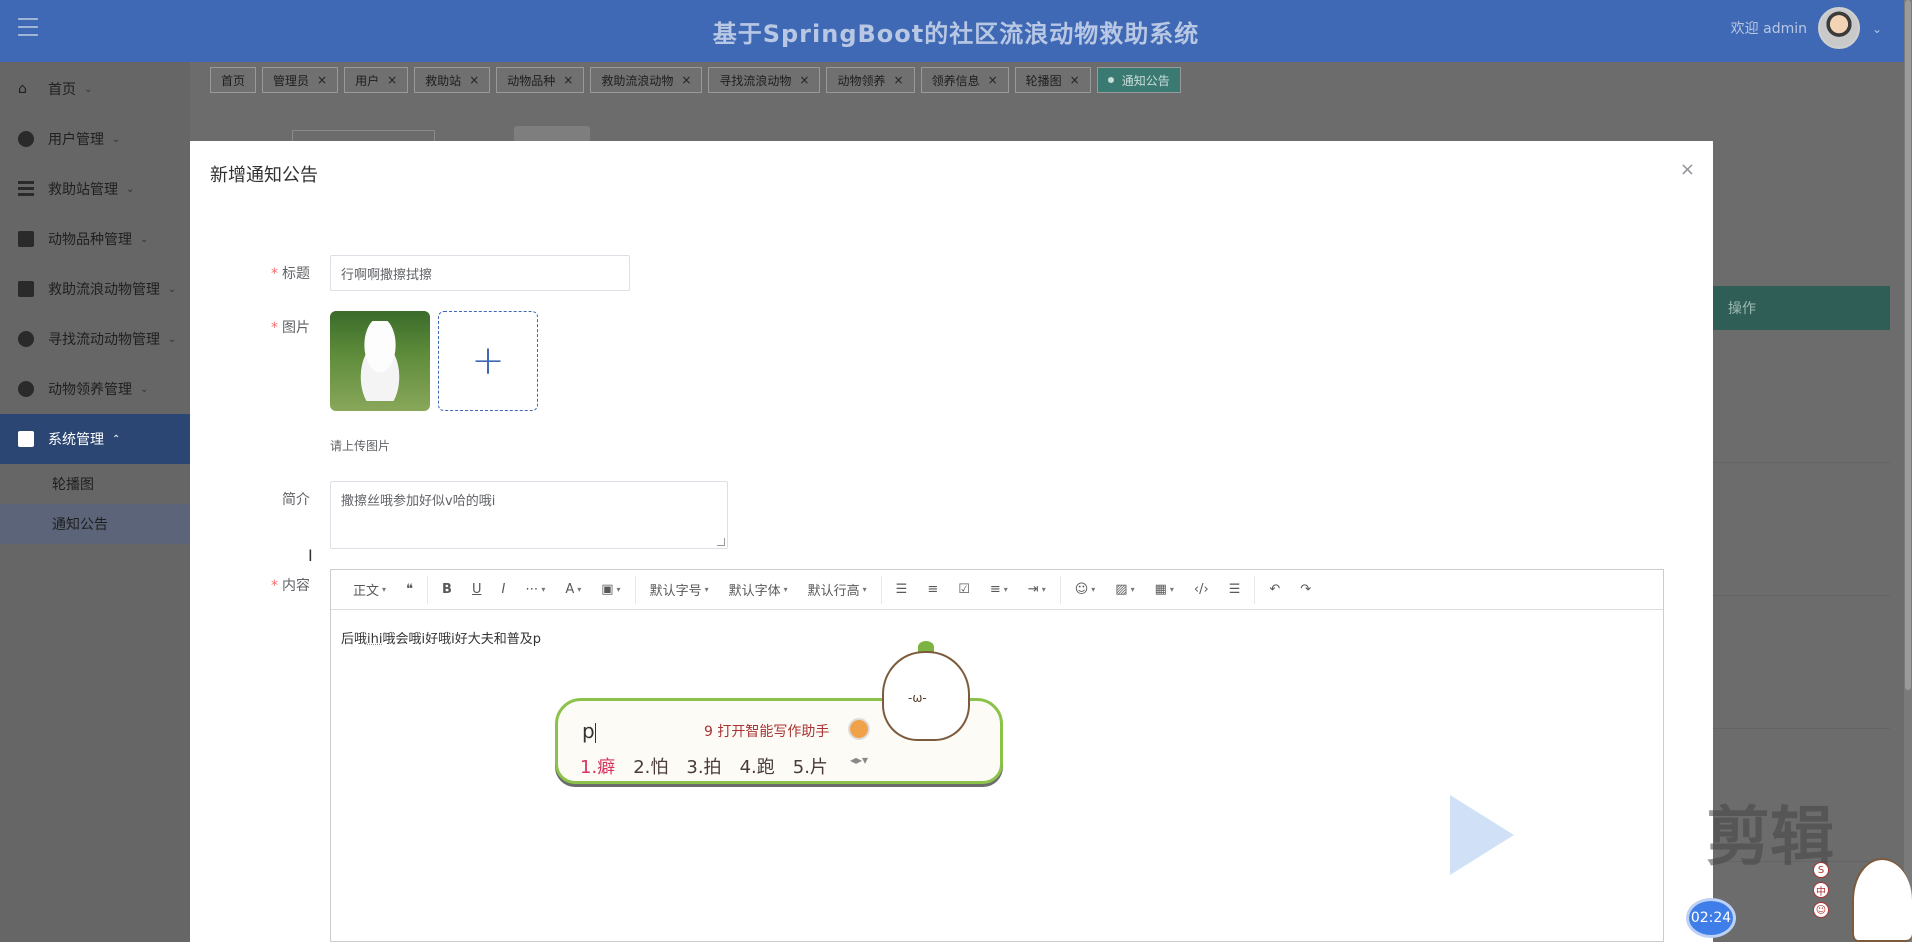 The height and width of the screenshot is (942, 1912). Describe the element at coordinates (354, 639) in the screenshot. I see `content-text: 后哦` at that location.